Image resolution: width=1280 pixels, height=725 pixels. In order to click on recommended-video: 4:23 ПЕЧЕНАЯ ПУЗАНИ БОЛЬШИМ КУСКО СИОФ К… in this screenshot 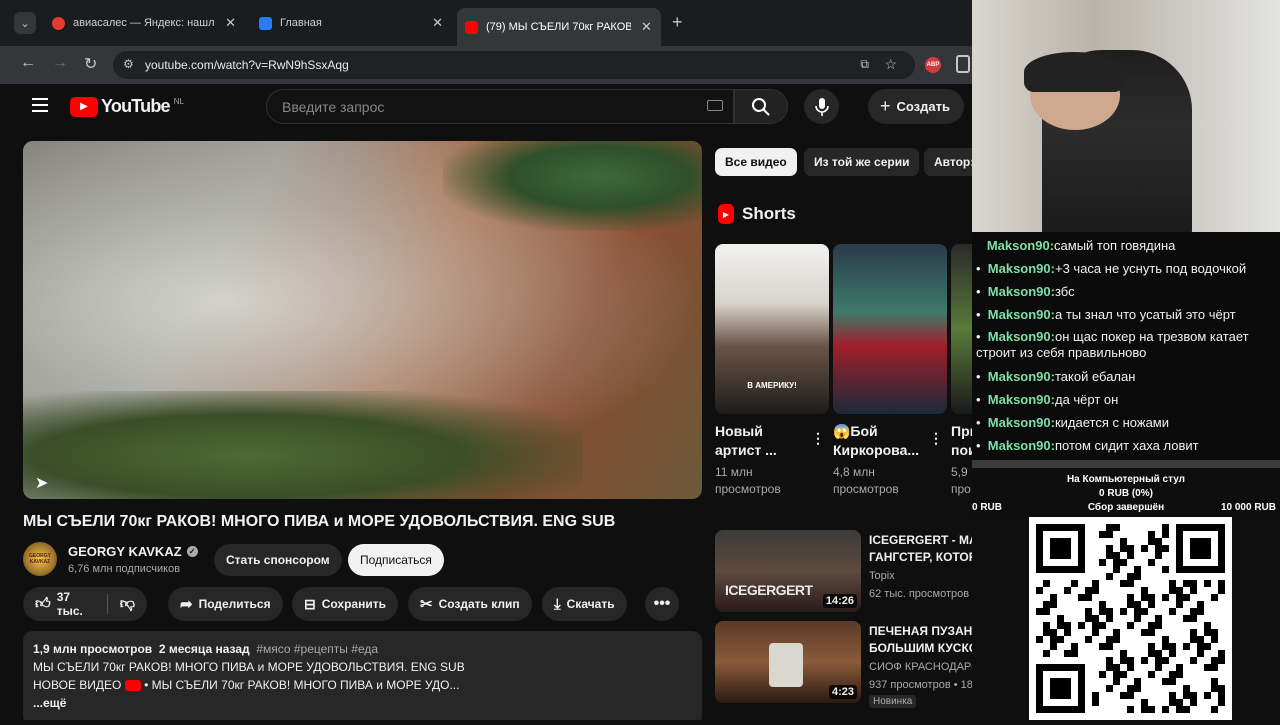, I will do `click(843, 664)`.